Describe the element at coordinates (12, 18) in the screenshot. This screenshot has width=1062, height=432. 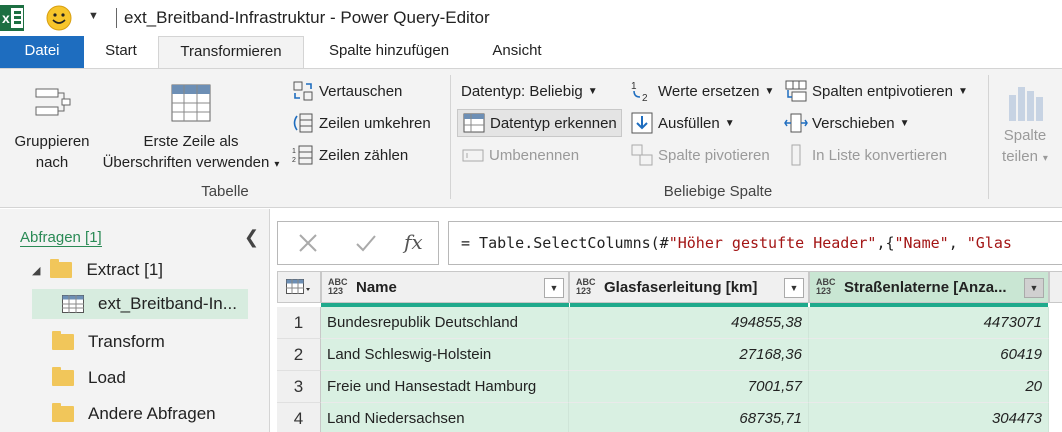
I see `excel-icon: x` at that location.